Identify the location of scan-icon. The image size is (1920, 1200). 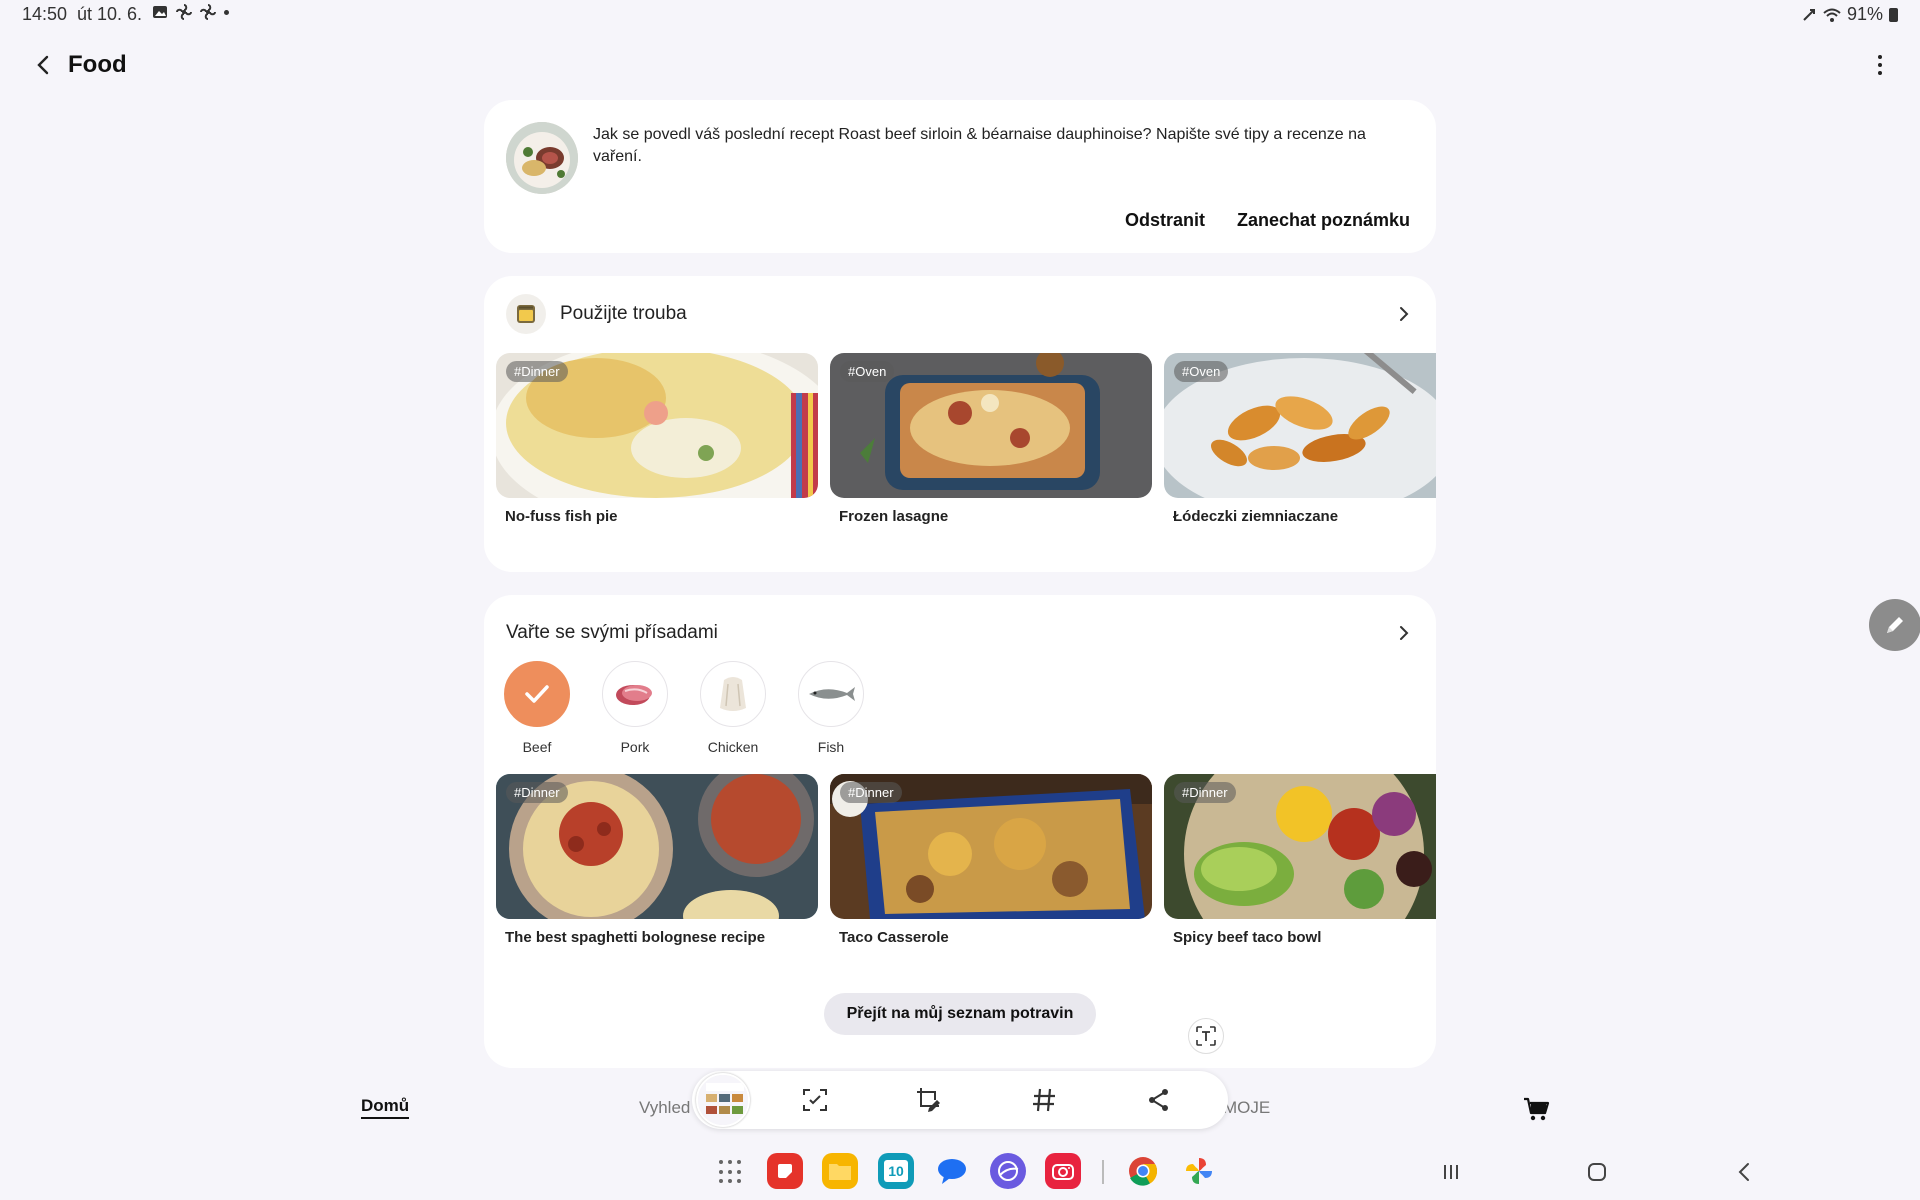
(815, 1100).